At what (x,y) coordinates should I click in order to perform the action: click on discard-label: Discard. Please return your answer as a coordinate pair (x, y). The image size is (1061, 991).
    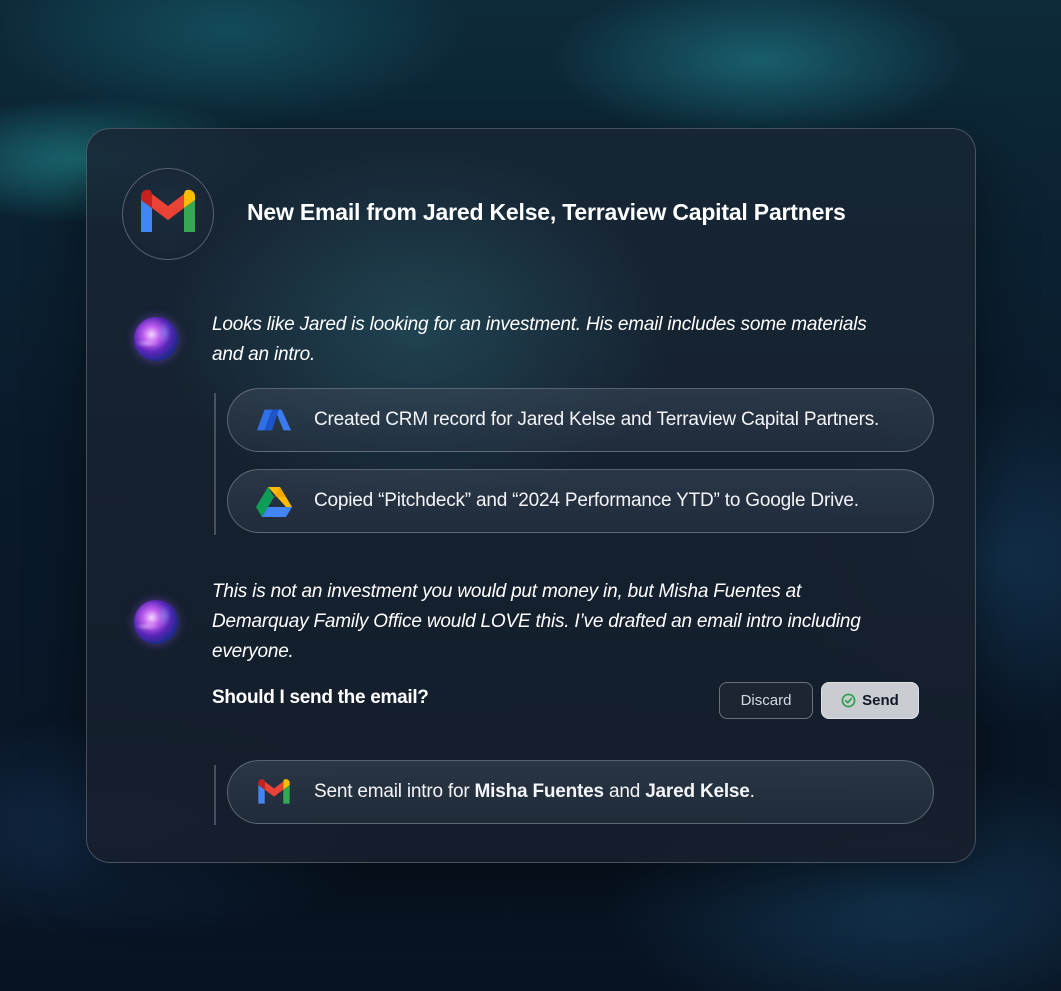
    Looking at the image, I should click on (766, 700).